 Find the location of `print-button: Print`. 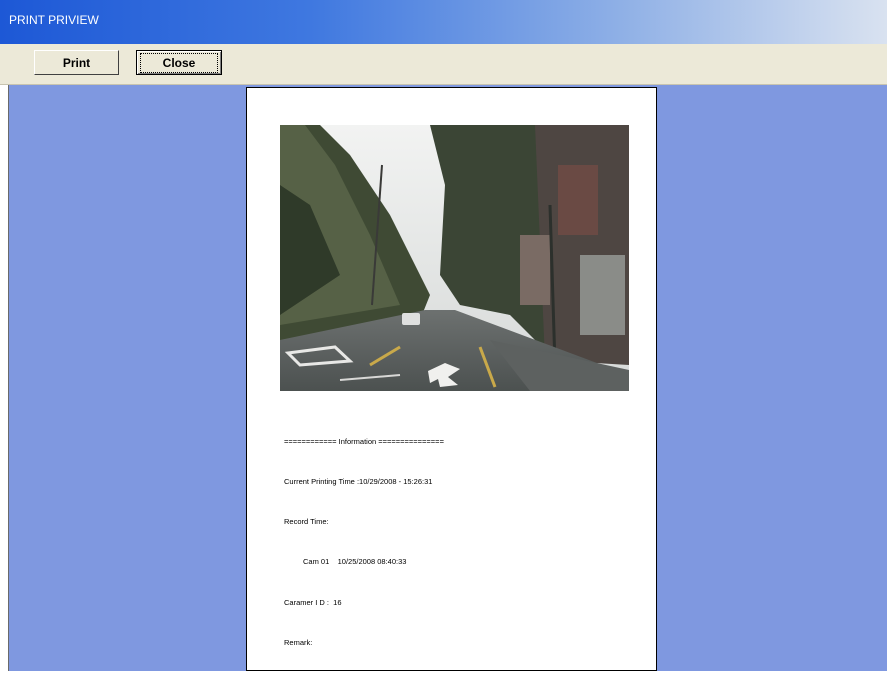

print-button: Print is located at coordinates (76, 62).